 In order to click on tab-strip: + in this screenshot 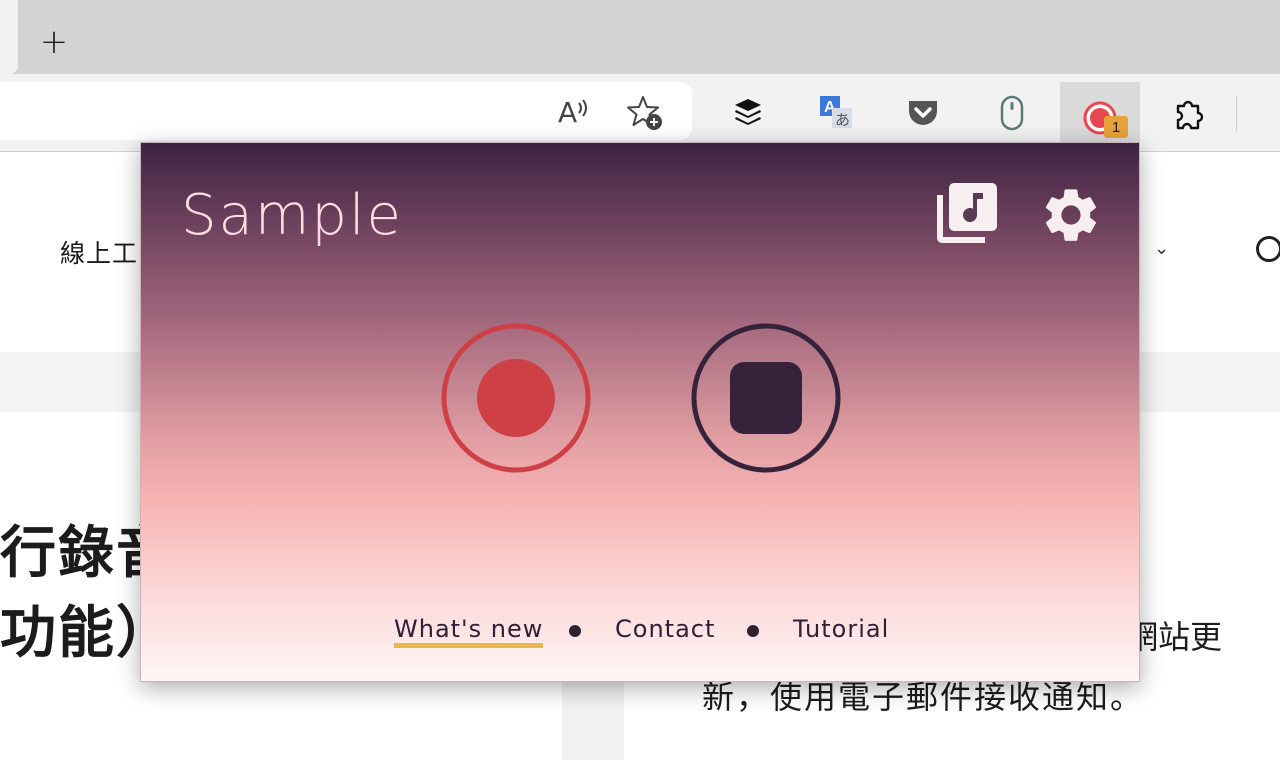, I will do `click(640, 37)`.